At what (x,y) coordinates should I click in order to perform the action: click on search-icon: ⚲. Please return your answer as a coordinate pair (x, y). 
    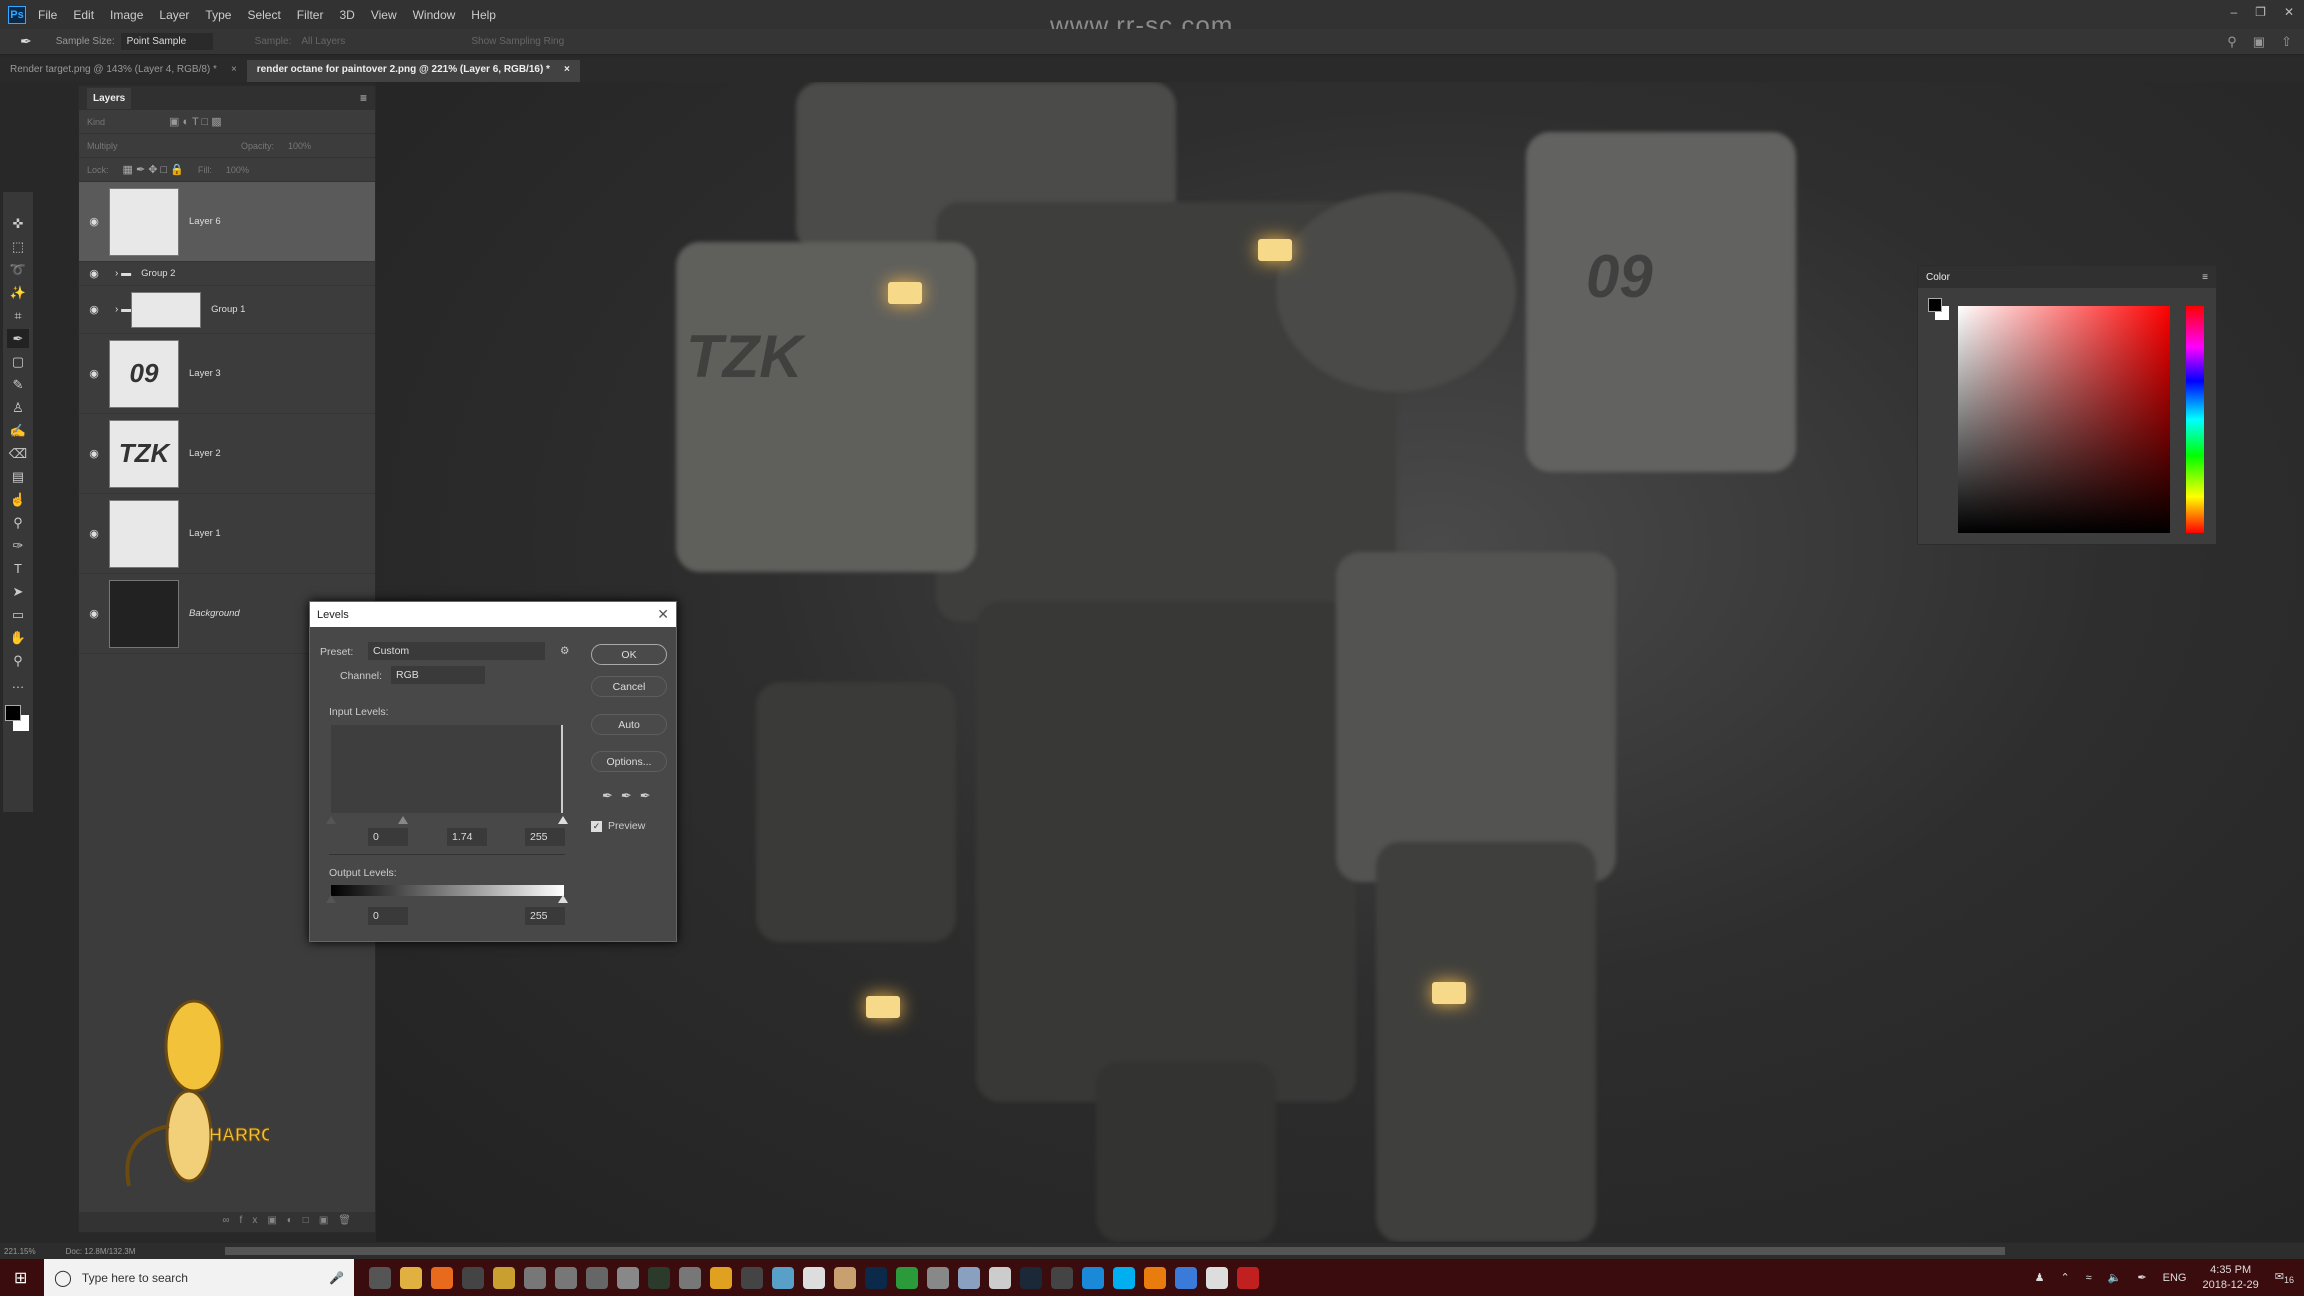
    Looking at the image, I should click on (2232, 42).